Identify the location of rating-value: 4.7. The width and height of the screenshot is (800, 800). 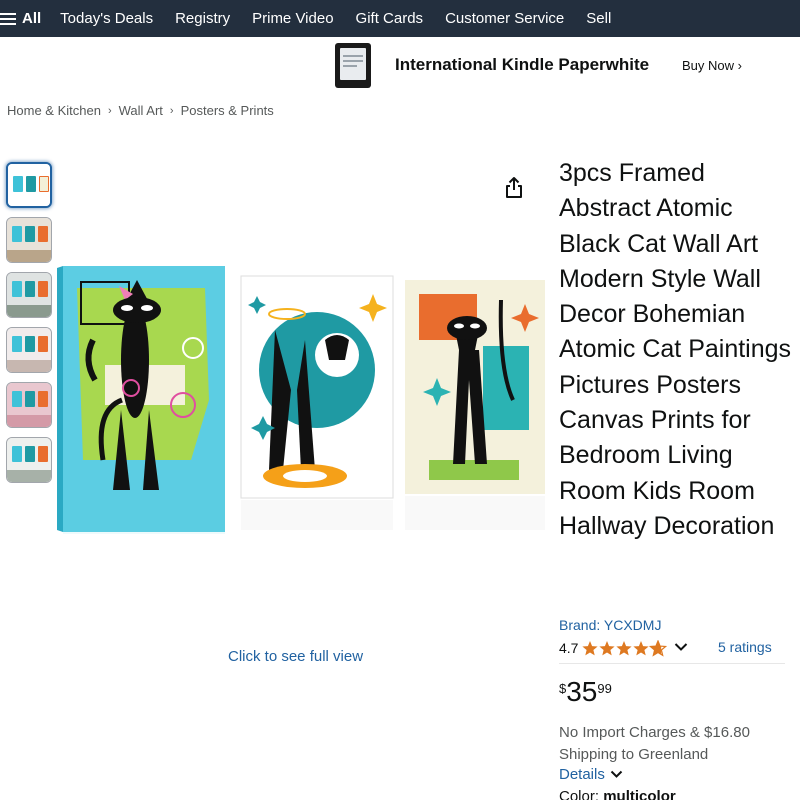
(569, 648).